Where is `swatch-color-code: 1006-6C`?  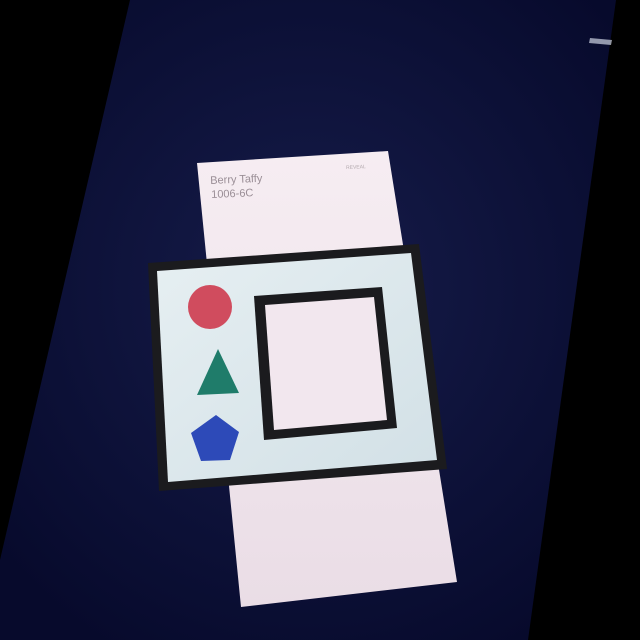
swatch-color-code: 1006-6C is located at coordinates (232, 194).